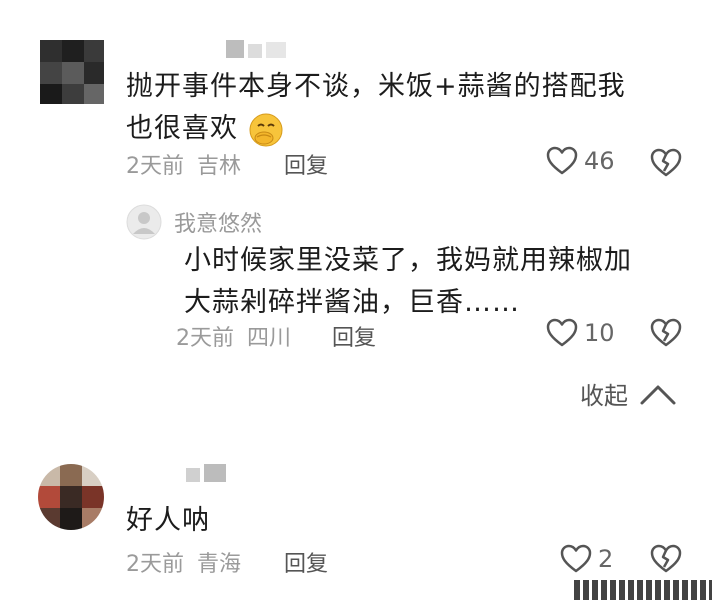 This screenshot has width=720, height=606. I want to click on like-button: 2, so click(586, 559).